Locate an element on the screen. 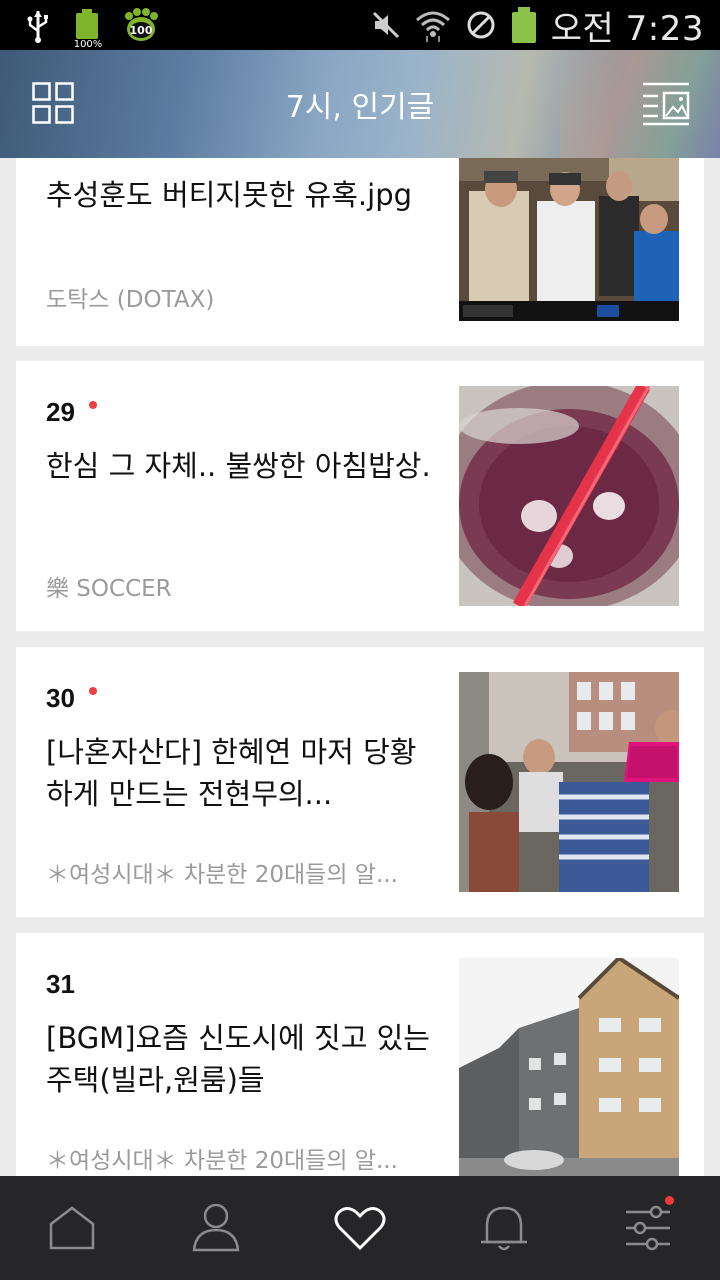  post-title: [BGM]요즘 신도시에 짓고 있는 주택(빌라,원룸)들 is located at coordinates (238, 1059).